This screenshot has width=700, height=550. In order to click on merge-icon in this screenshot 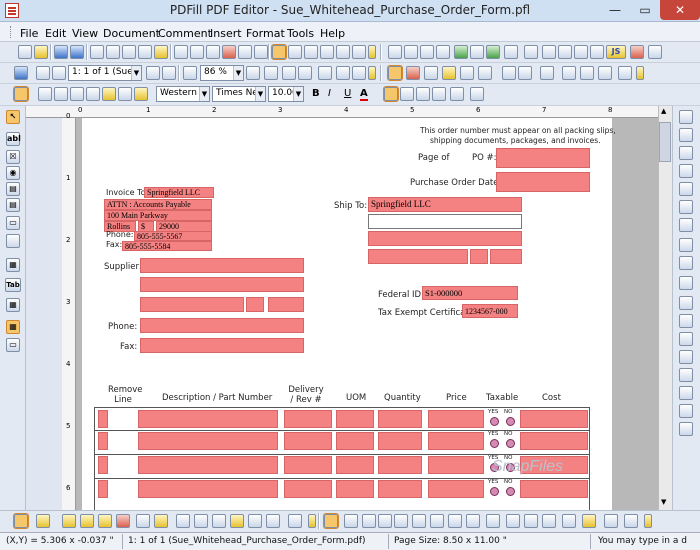, I will do `click(343, 52)`.